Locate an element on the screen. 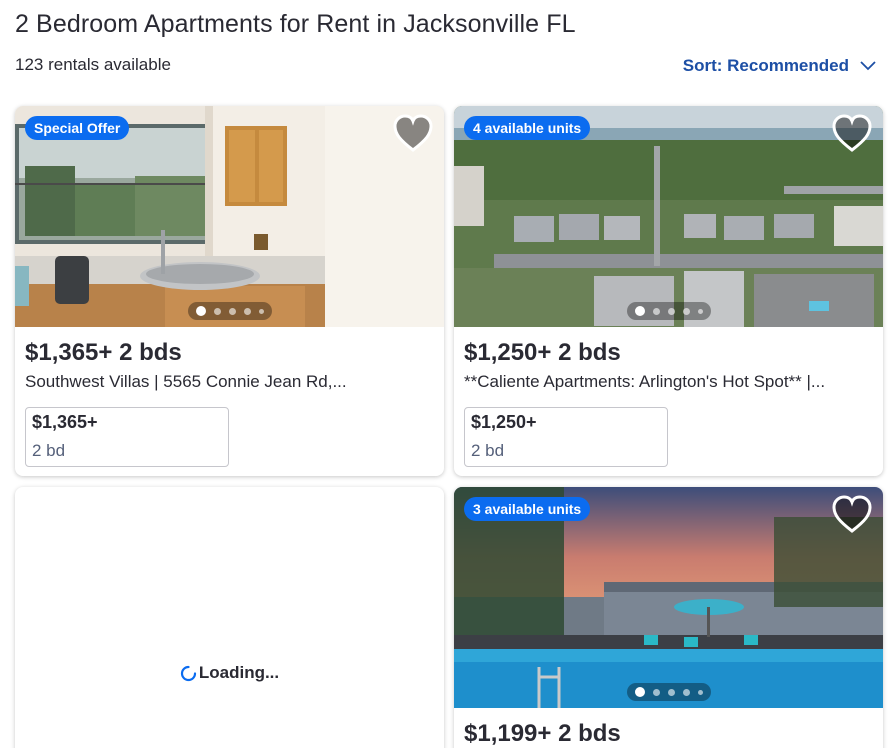 This screenshot has width=889, height=748. listing-photo-kitchen: Special Offer is located at coordinates (229, 216).